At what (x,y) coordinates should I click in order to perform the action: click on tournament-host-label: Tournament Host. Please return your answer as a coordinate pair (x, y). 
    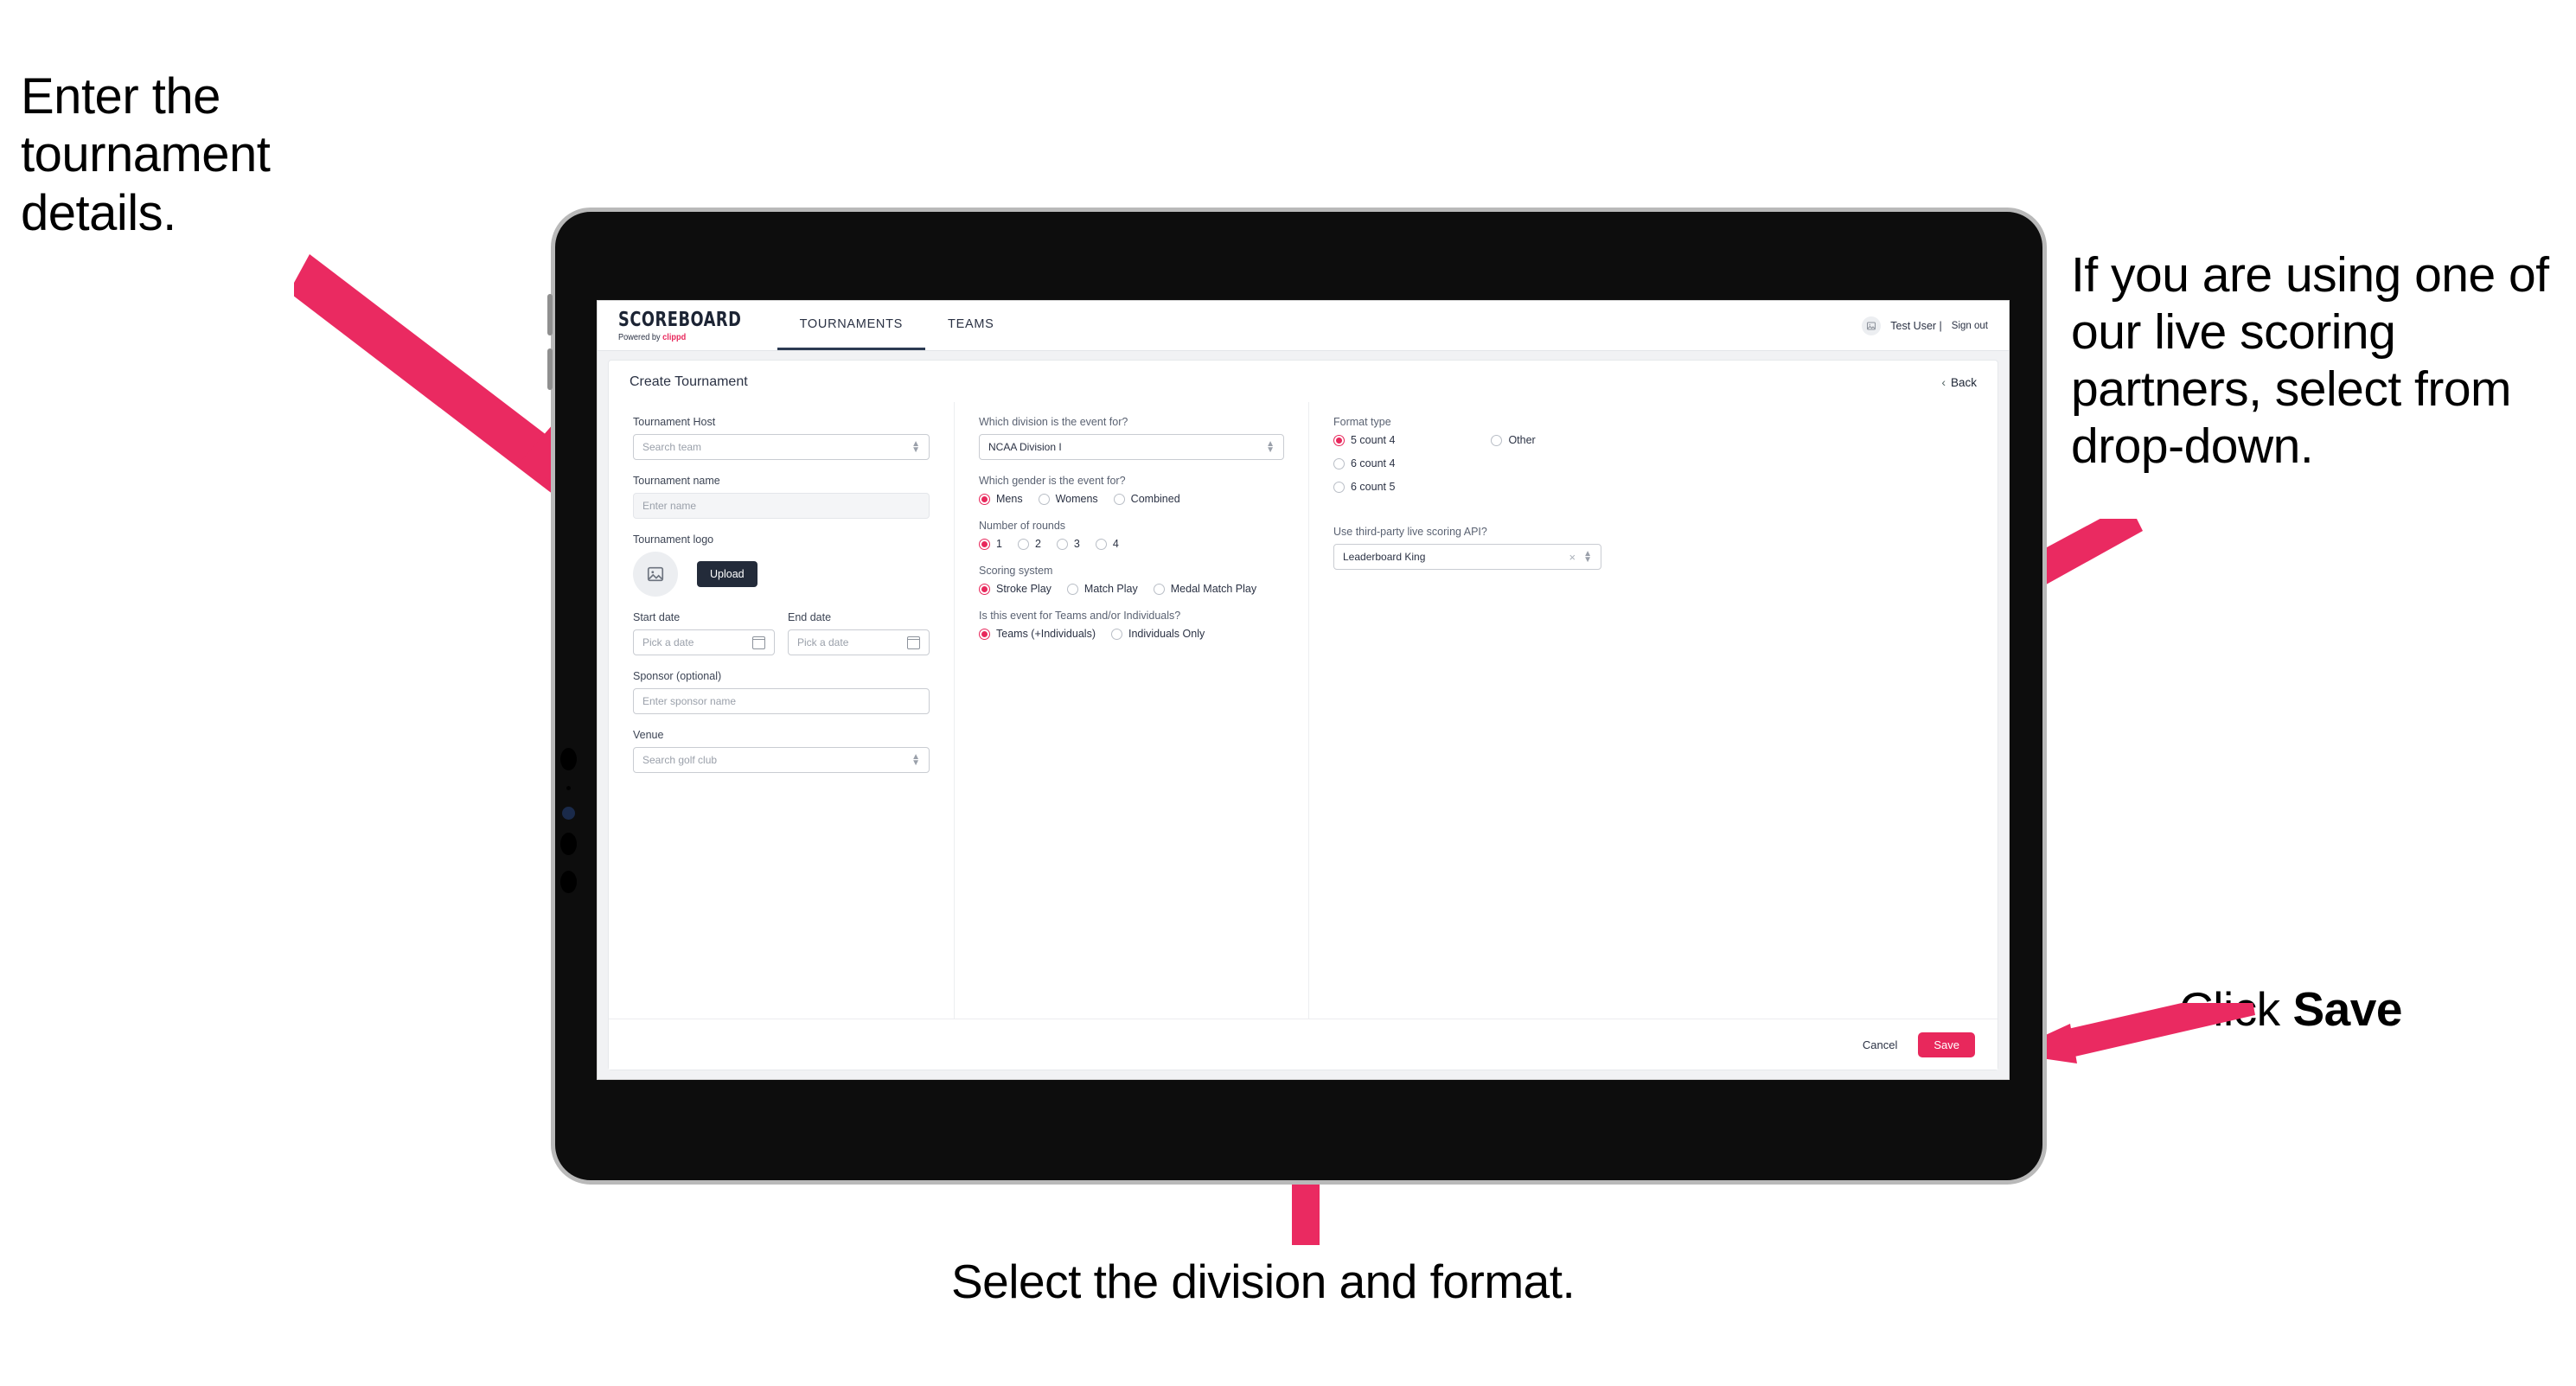
    Looking at the image, I should click on (674, 422).